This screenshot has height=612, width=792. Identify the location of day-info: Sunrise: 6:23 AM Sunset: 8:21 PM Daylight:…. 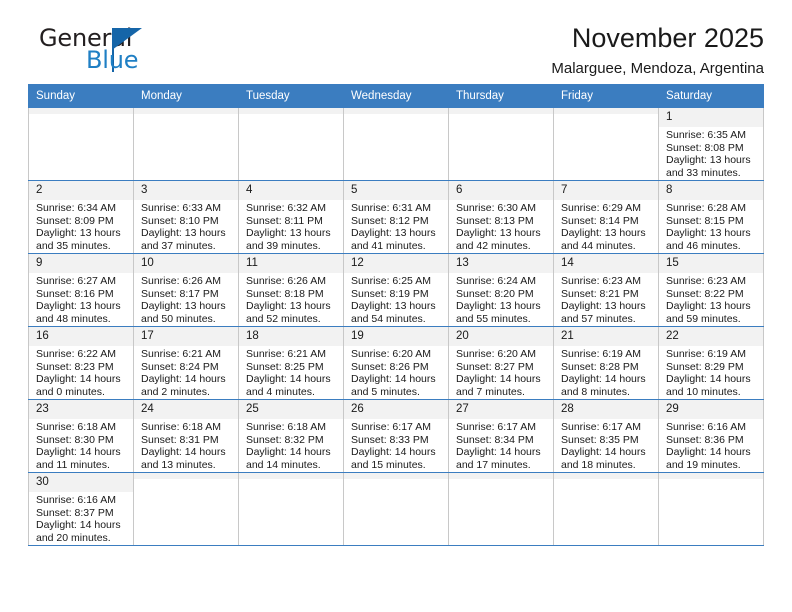
(606, 299).